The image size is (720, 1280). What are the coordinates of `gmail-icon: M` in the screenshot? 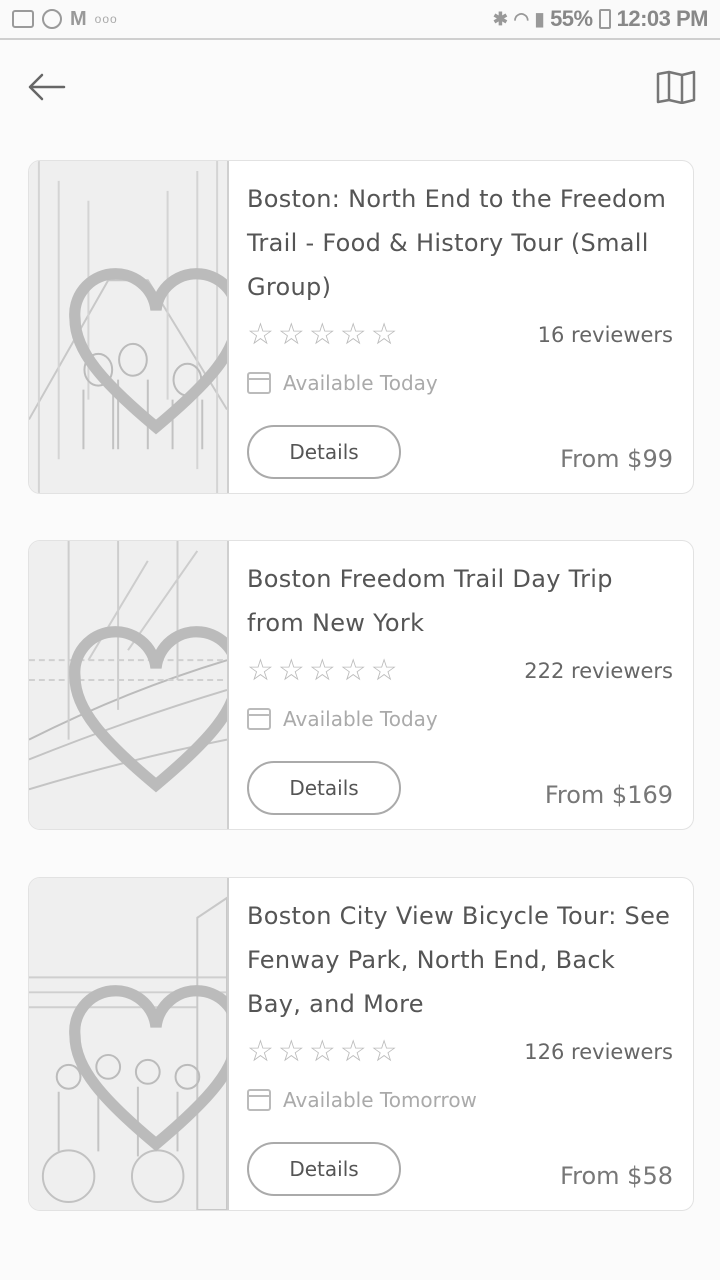 It's located at (78, 18).